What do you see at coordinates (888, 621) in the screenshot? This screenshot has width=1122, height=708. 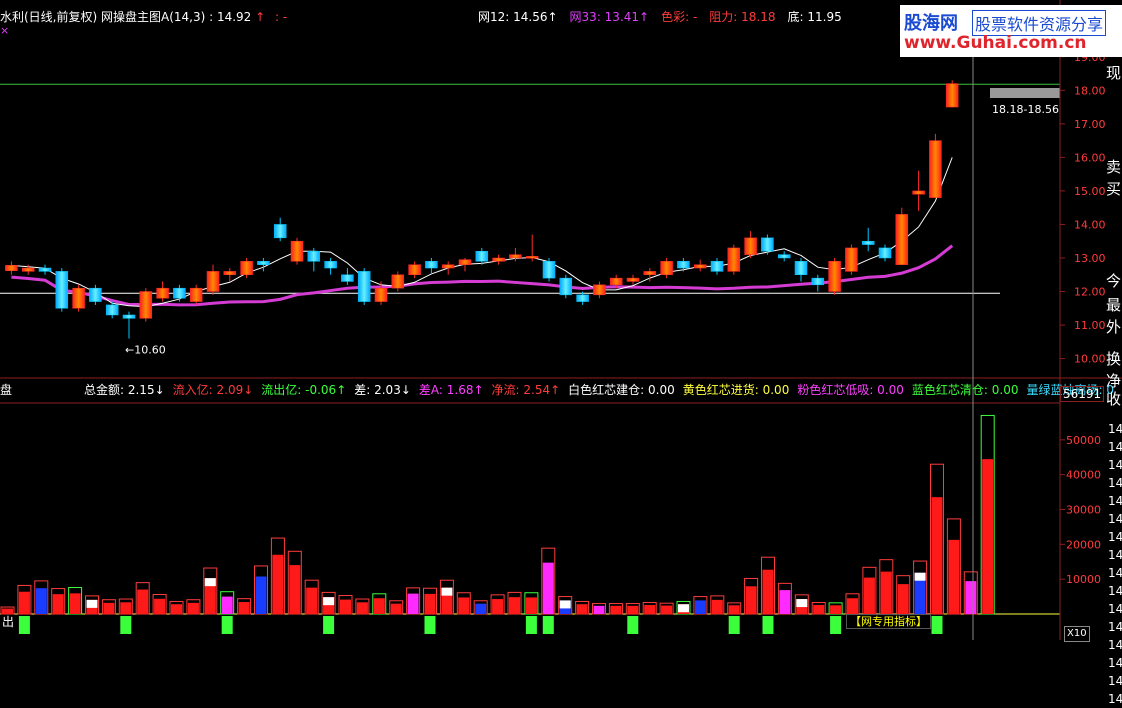 I see `indicator-tag: 【网专用指标】` at bounding box center [888, 621].